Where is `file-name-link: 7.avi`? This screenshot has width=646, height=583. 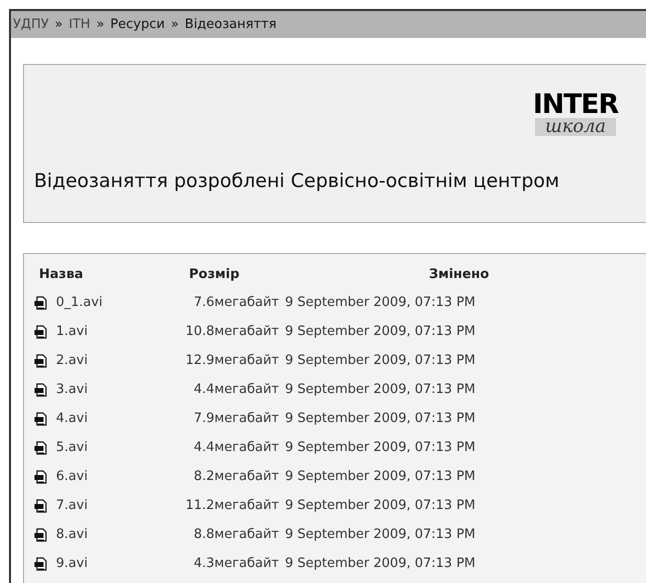 file-name-link: 7.avi is located at coordinates (72, 506).